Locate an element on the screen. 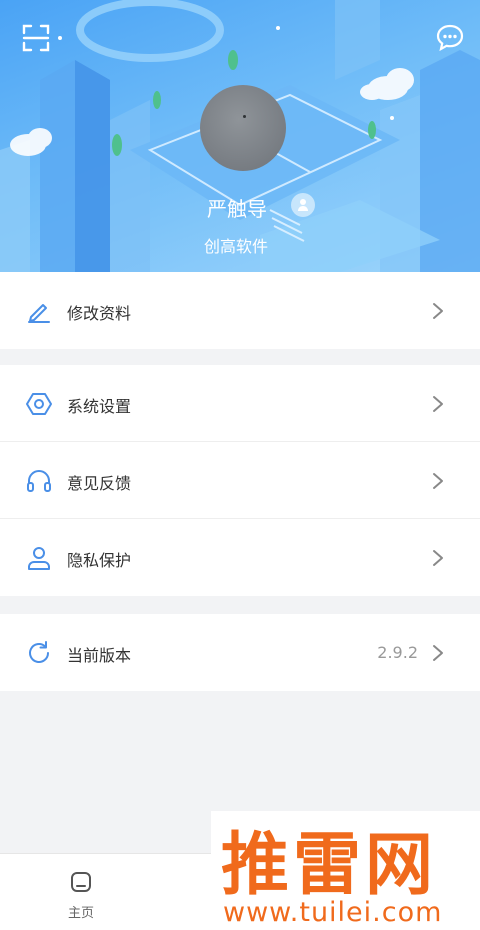 The image size is (480, 930). watermark-title: 推雷网 is located at coordinates (329, 865).